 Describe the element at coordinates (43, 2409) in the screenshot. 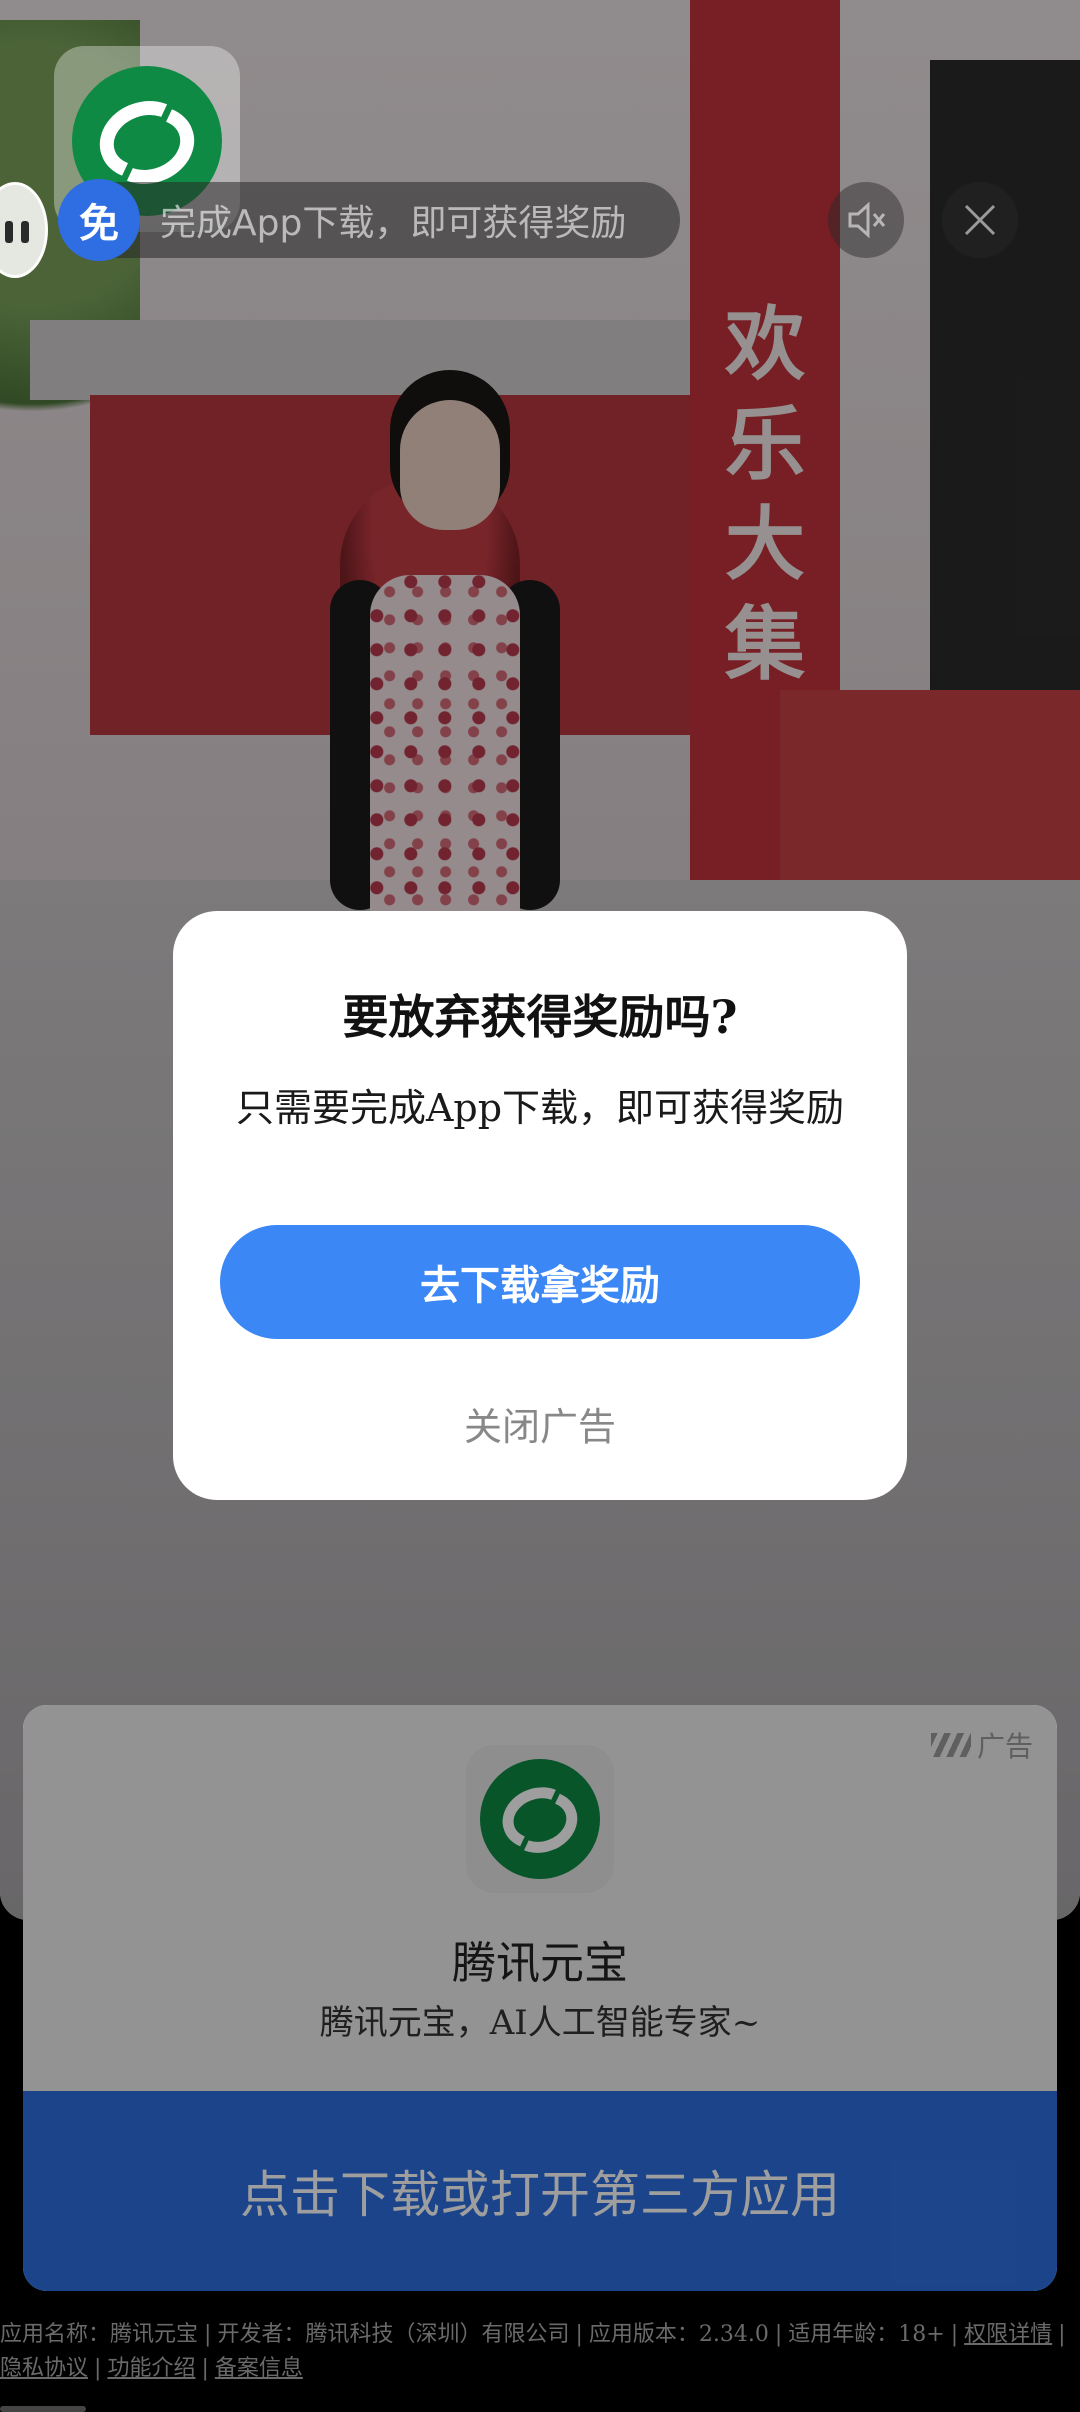

I see `home-indicator` at that location.